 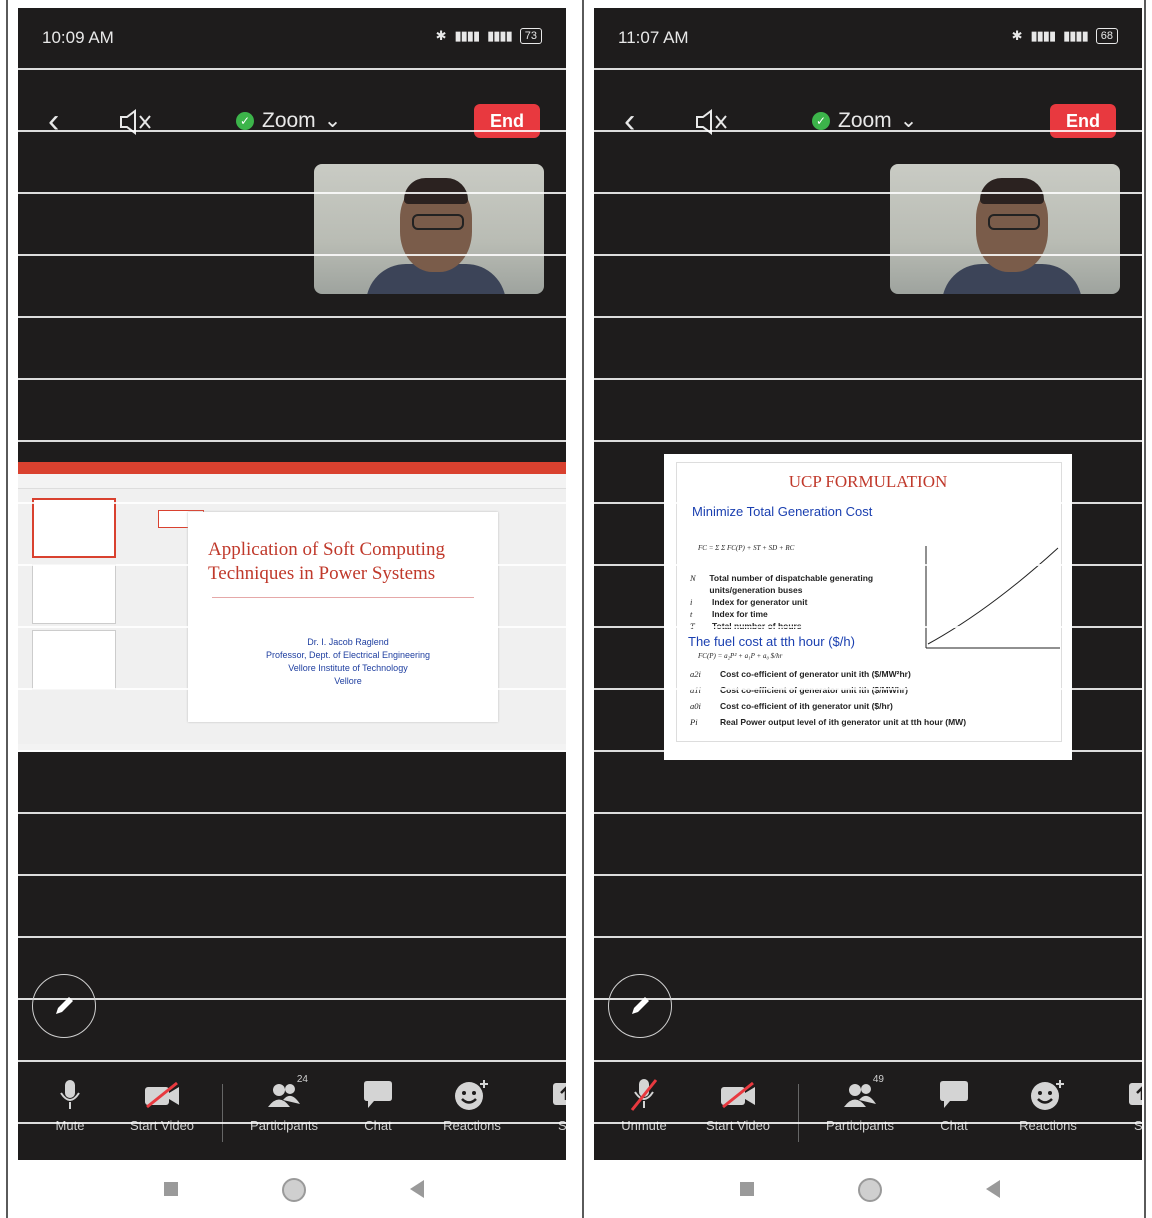 I want to click on slide-title: UCP FORMULATION, so click(x=868, y=481).